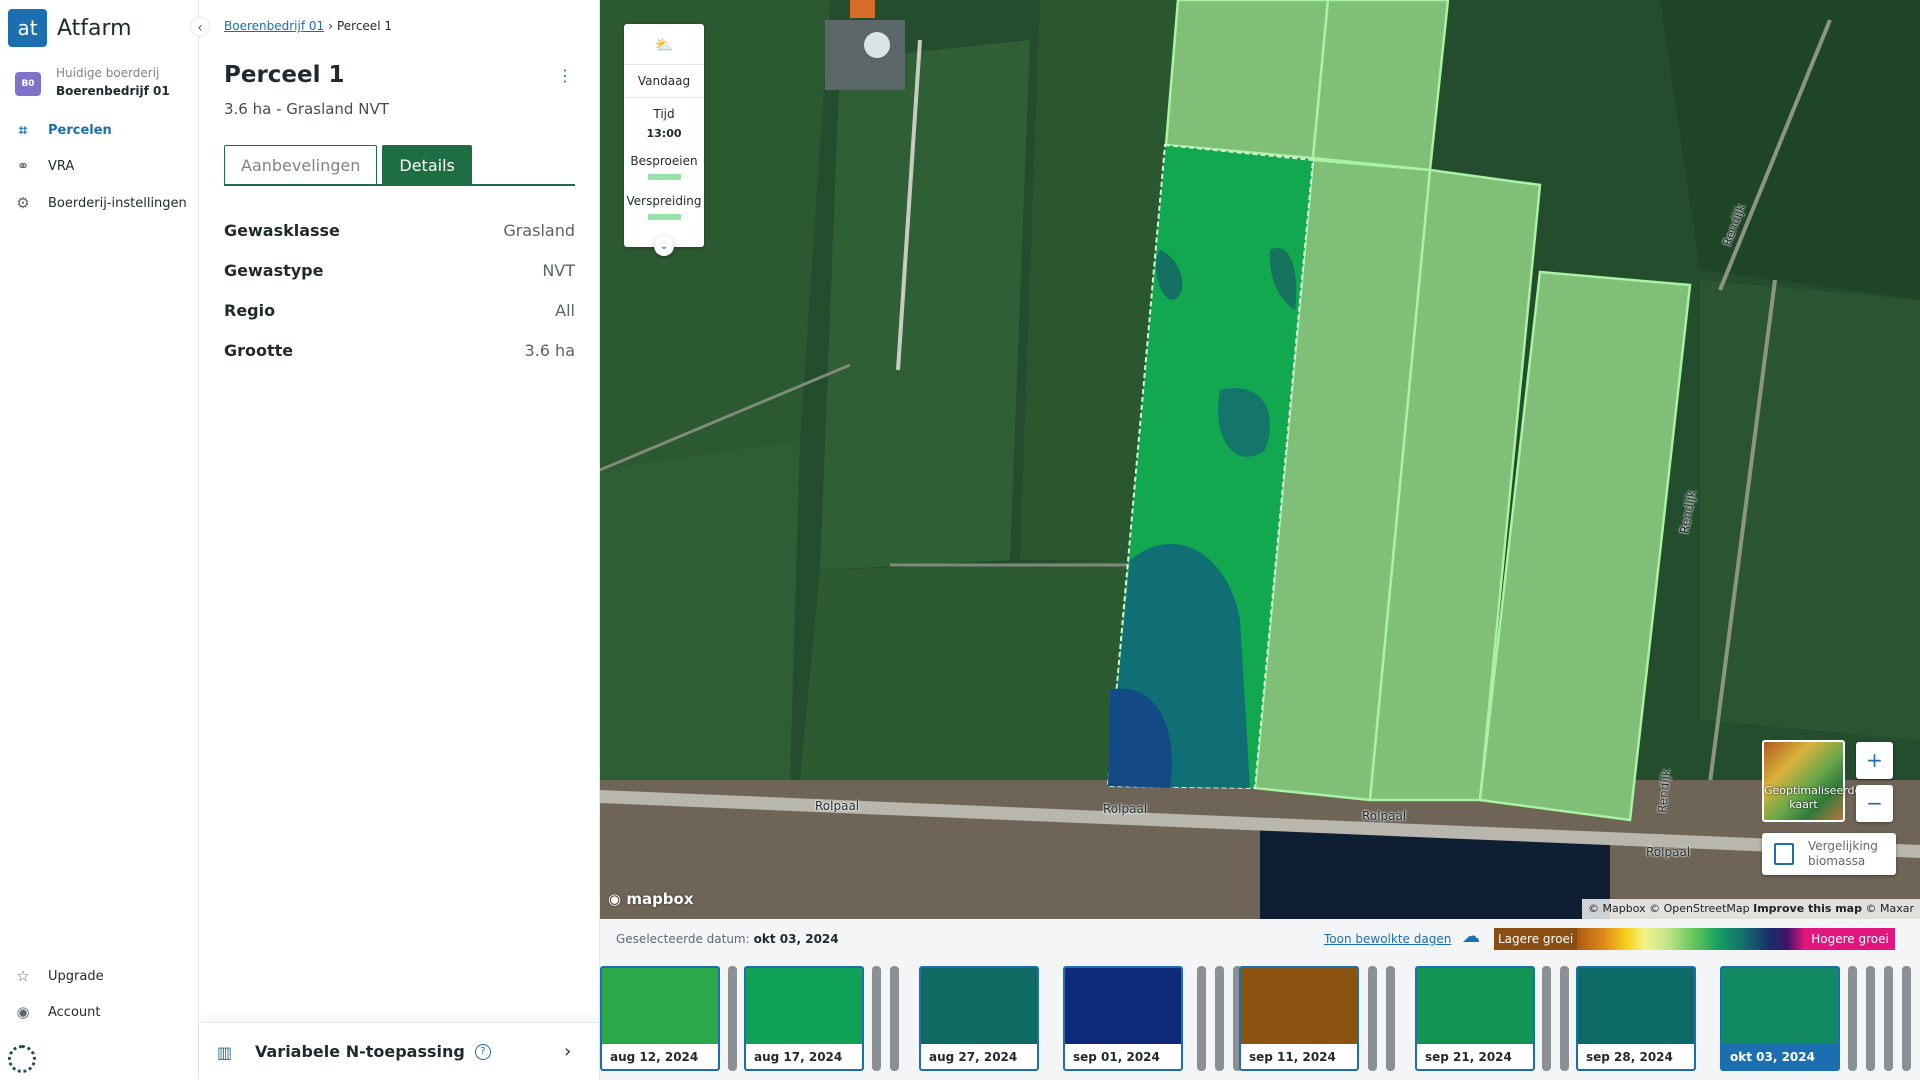 This screenshot has height=1080, width=1920. I want to click on weather-time: 13:00, so click(664, 133).